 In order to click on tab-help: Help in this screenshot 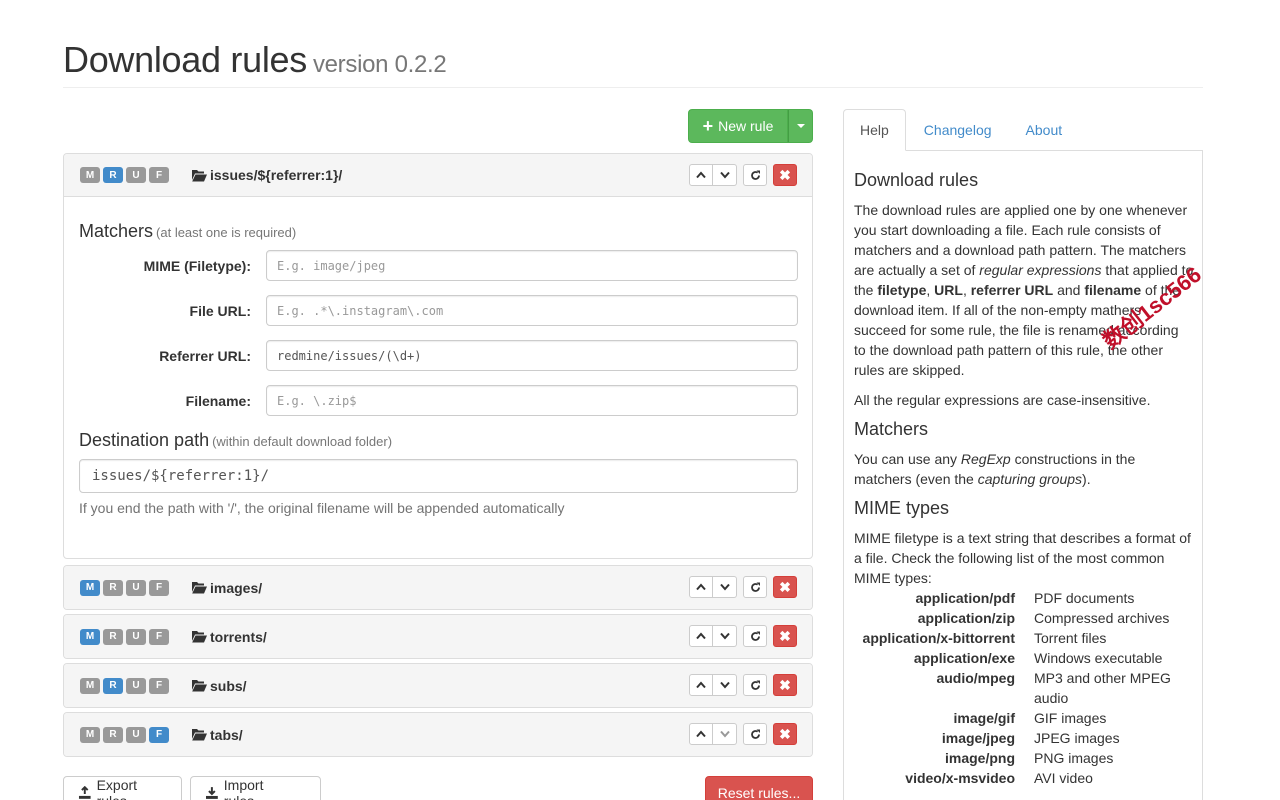, I will do `click(874, 130)`.